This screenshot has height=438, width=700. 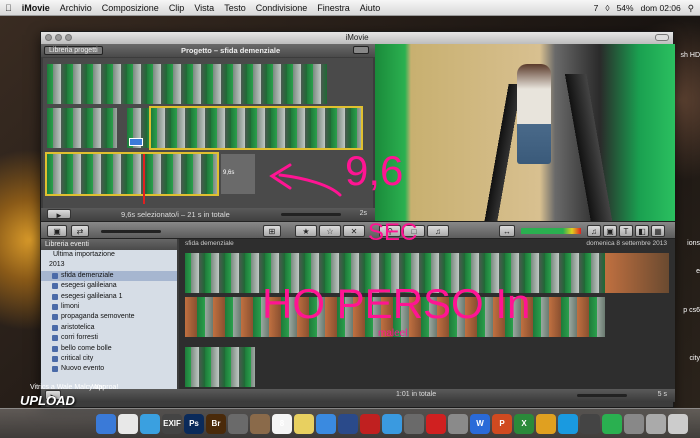 I want to click on menu-item-composizione: Composizione, so click(x=130, y=8).